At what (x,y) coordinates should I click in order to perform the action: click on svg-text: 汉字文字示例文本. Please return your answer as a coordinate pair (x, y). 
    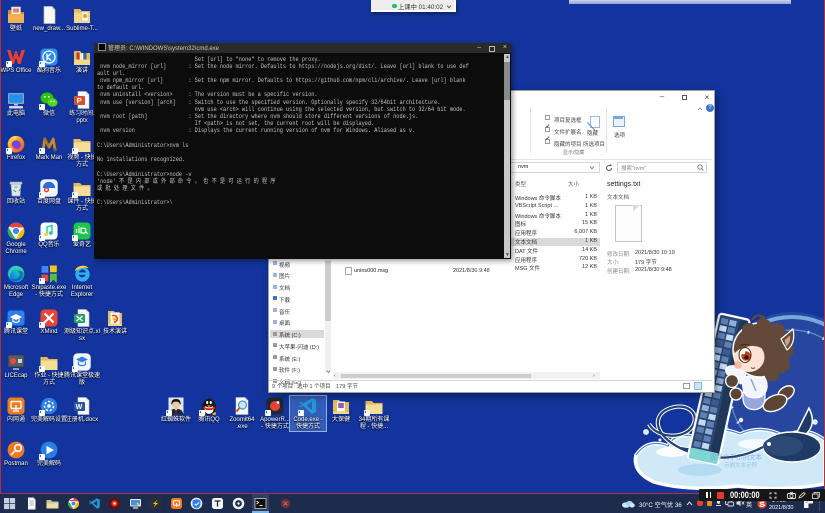
    Looking at the image, I should click on (736, 456).